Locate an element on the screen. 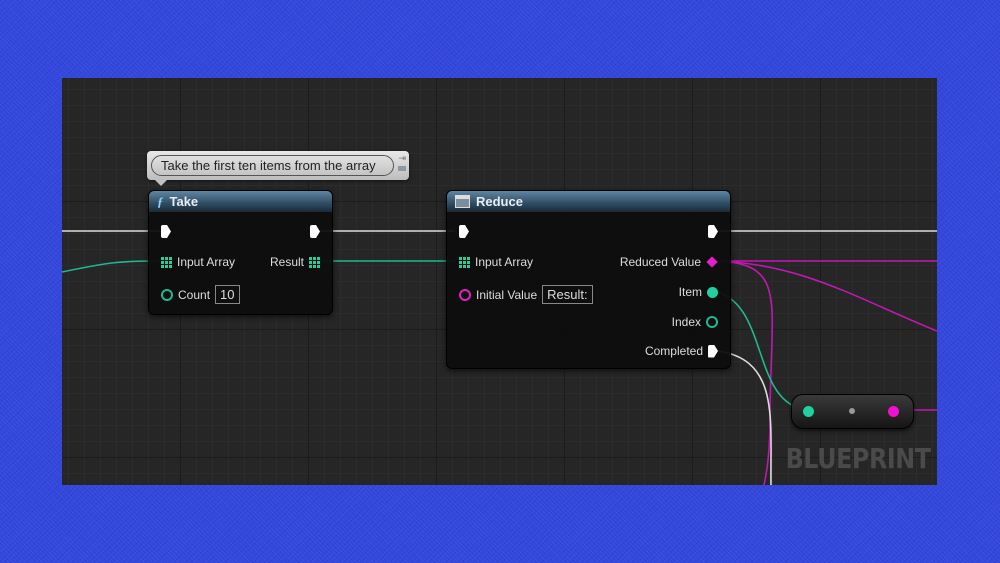 This screenshot has height=563, width=1000. center-dot-icon is located at coordinates (852, 411).